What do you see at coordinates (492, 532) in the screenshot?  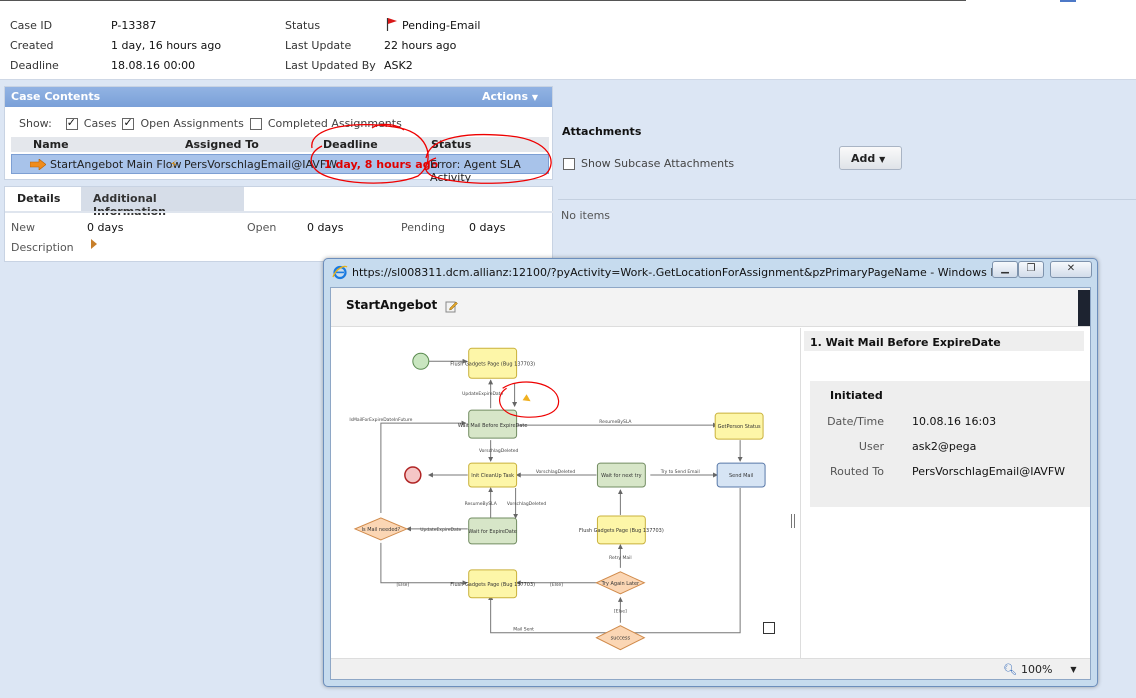 I see `flow-node-wait-expire-label: Wait for ExpireDate` at bounding box center [492, 532].